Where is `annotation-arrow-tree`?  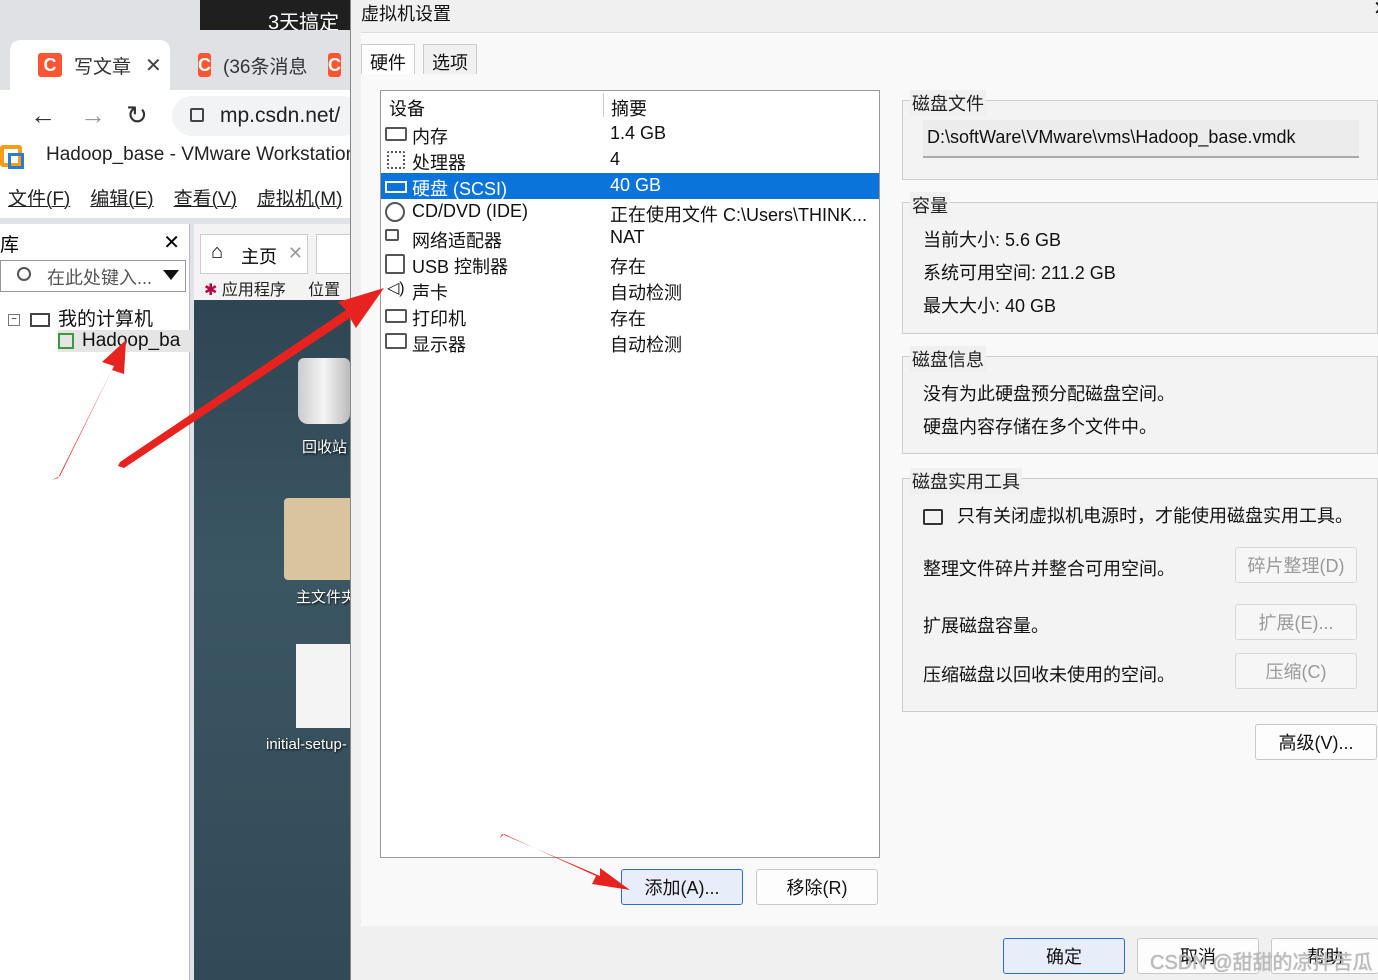 annotation-arrow-tree is located at coordinates (89, 410).